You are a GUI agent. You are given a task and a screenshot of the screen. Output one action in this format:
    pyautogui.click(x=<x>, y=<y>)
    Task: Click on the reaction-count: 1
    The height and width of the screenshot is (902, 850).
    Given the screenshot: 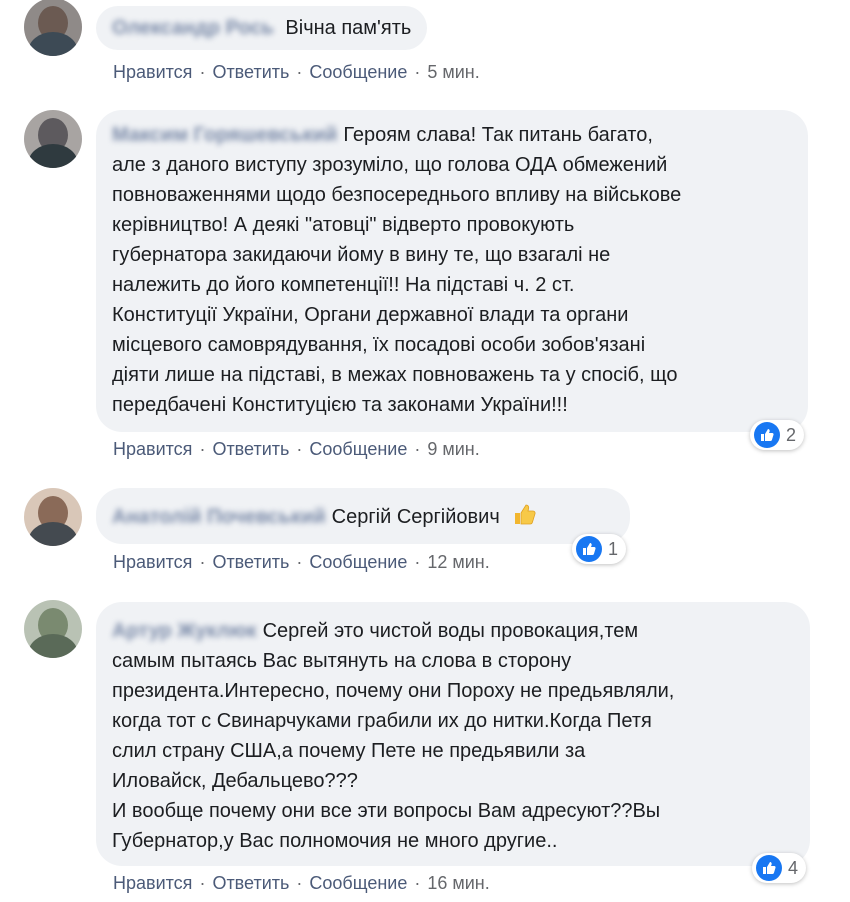 What is the action you would take?
    pyautogui.click(x=613, y=548)
    